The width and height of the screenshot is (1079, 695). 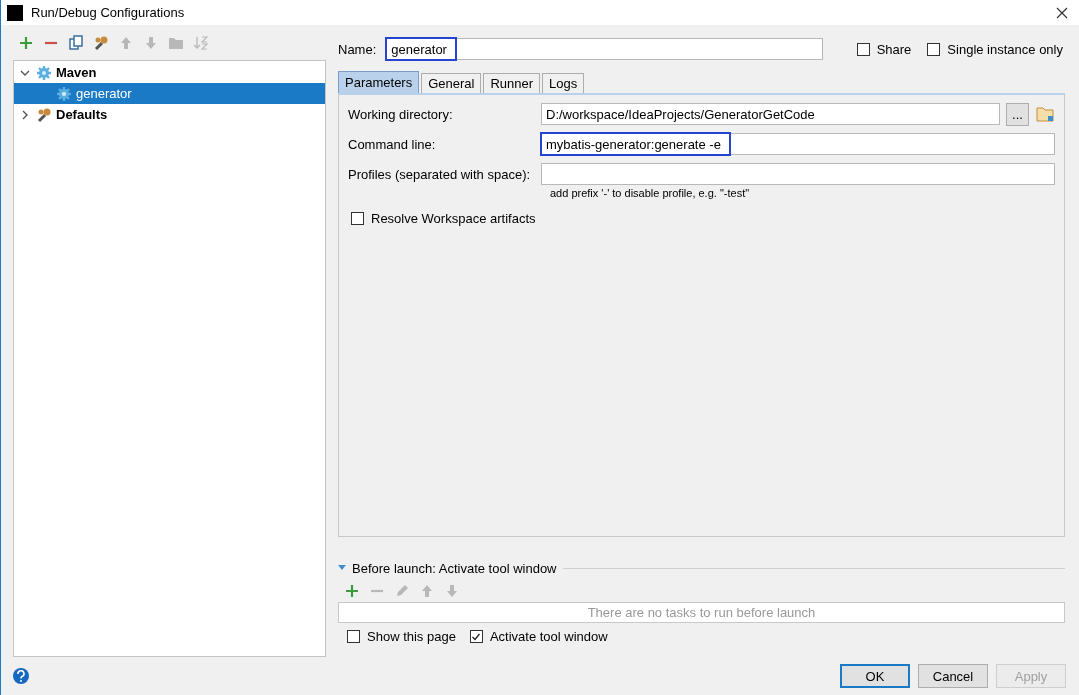 What do you see at coordinates (21, 676) in the screenshot?
I see `help-icon` at bounding box center [21, 676].